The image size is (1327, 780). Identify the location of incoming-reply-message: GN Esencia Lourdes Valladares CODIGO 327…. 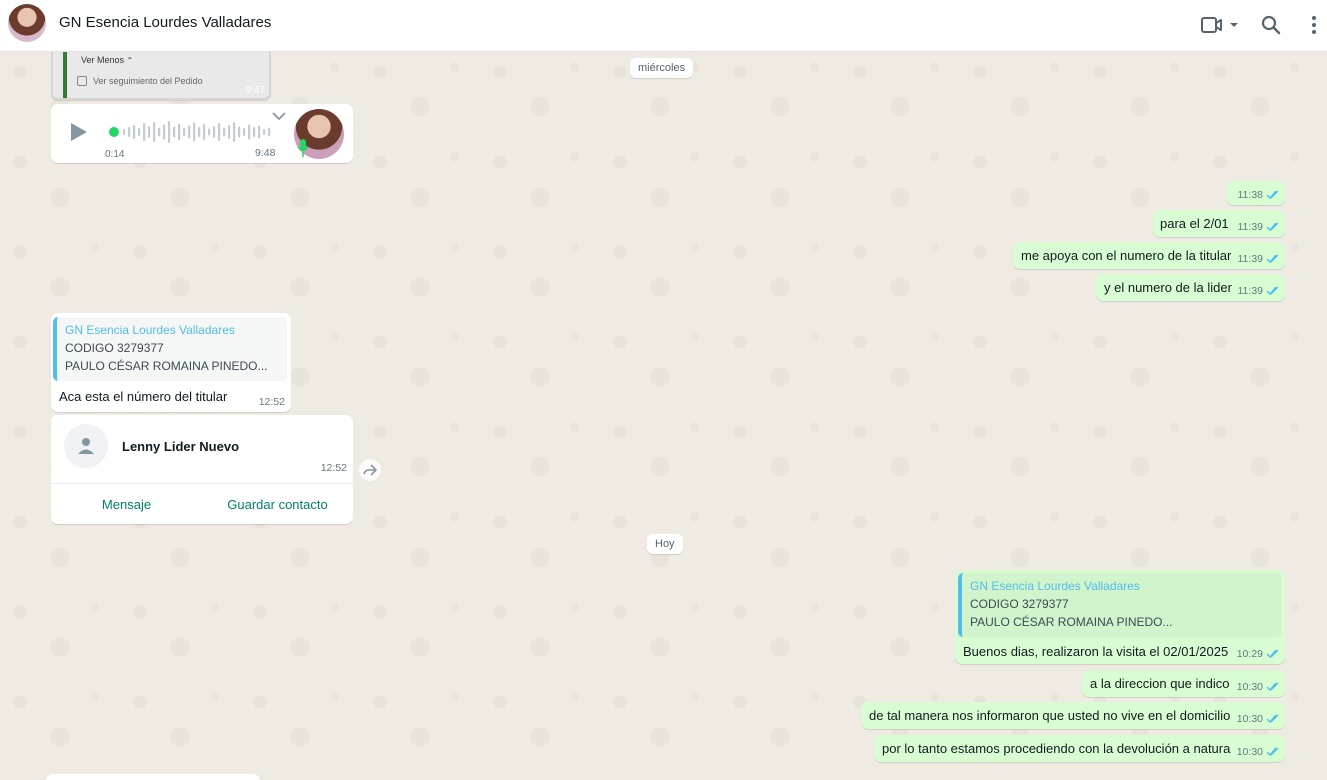
(171, 362).